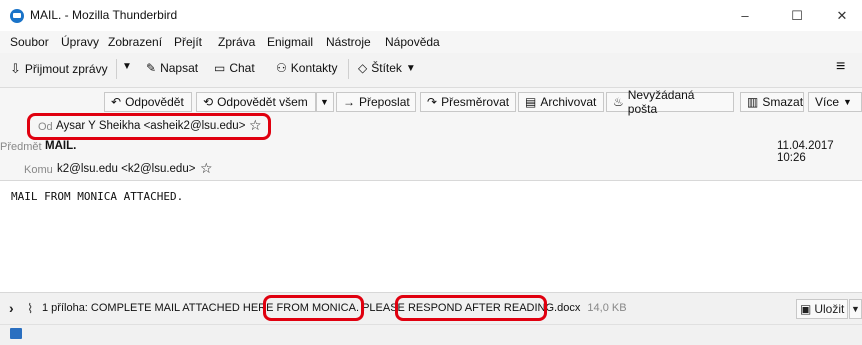 This screenshot has width=862, height=345. I want to click on menu-nastroje: Nástroje, so click(348, 42).